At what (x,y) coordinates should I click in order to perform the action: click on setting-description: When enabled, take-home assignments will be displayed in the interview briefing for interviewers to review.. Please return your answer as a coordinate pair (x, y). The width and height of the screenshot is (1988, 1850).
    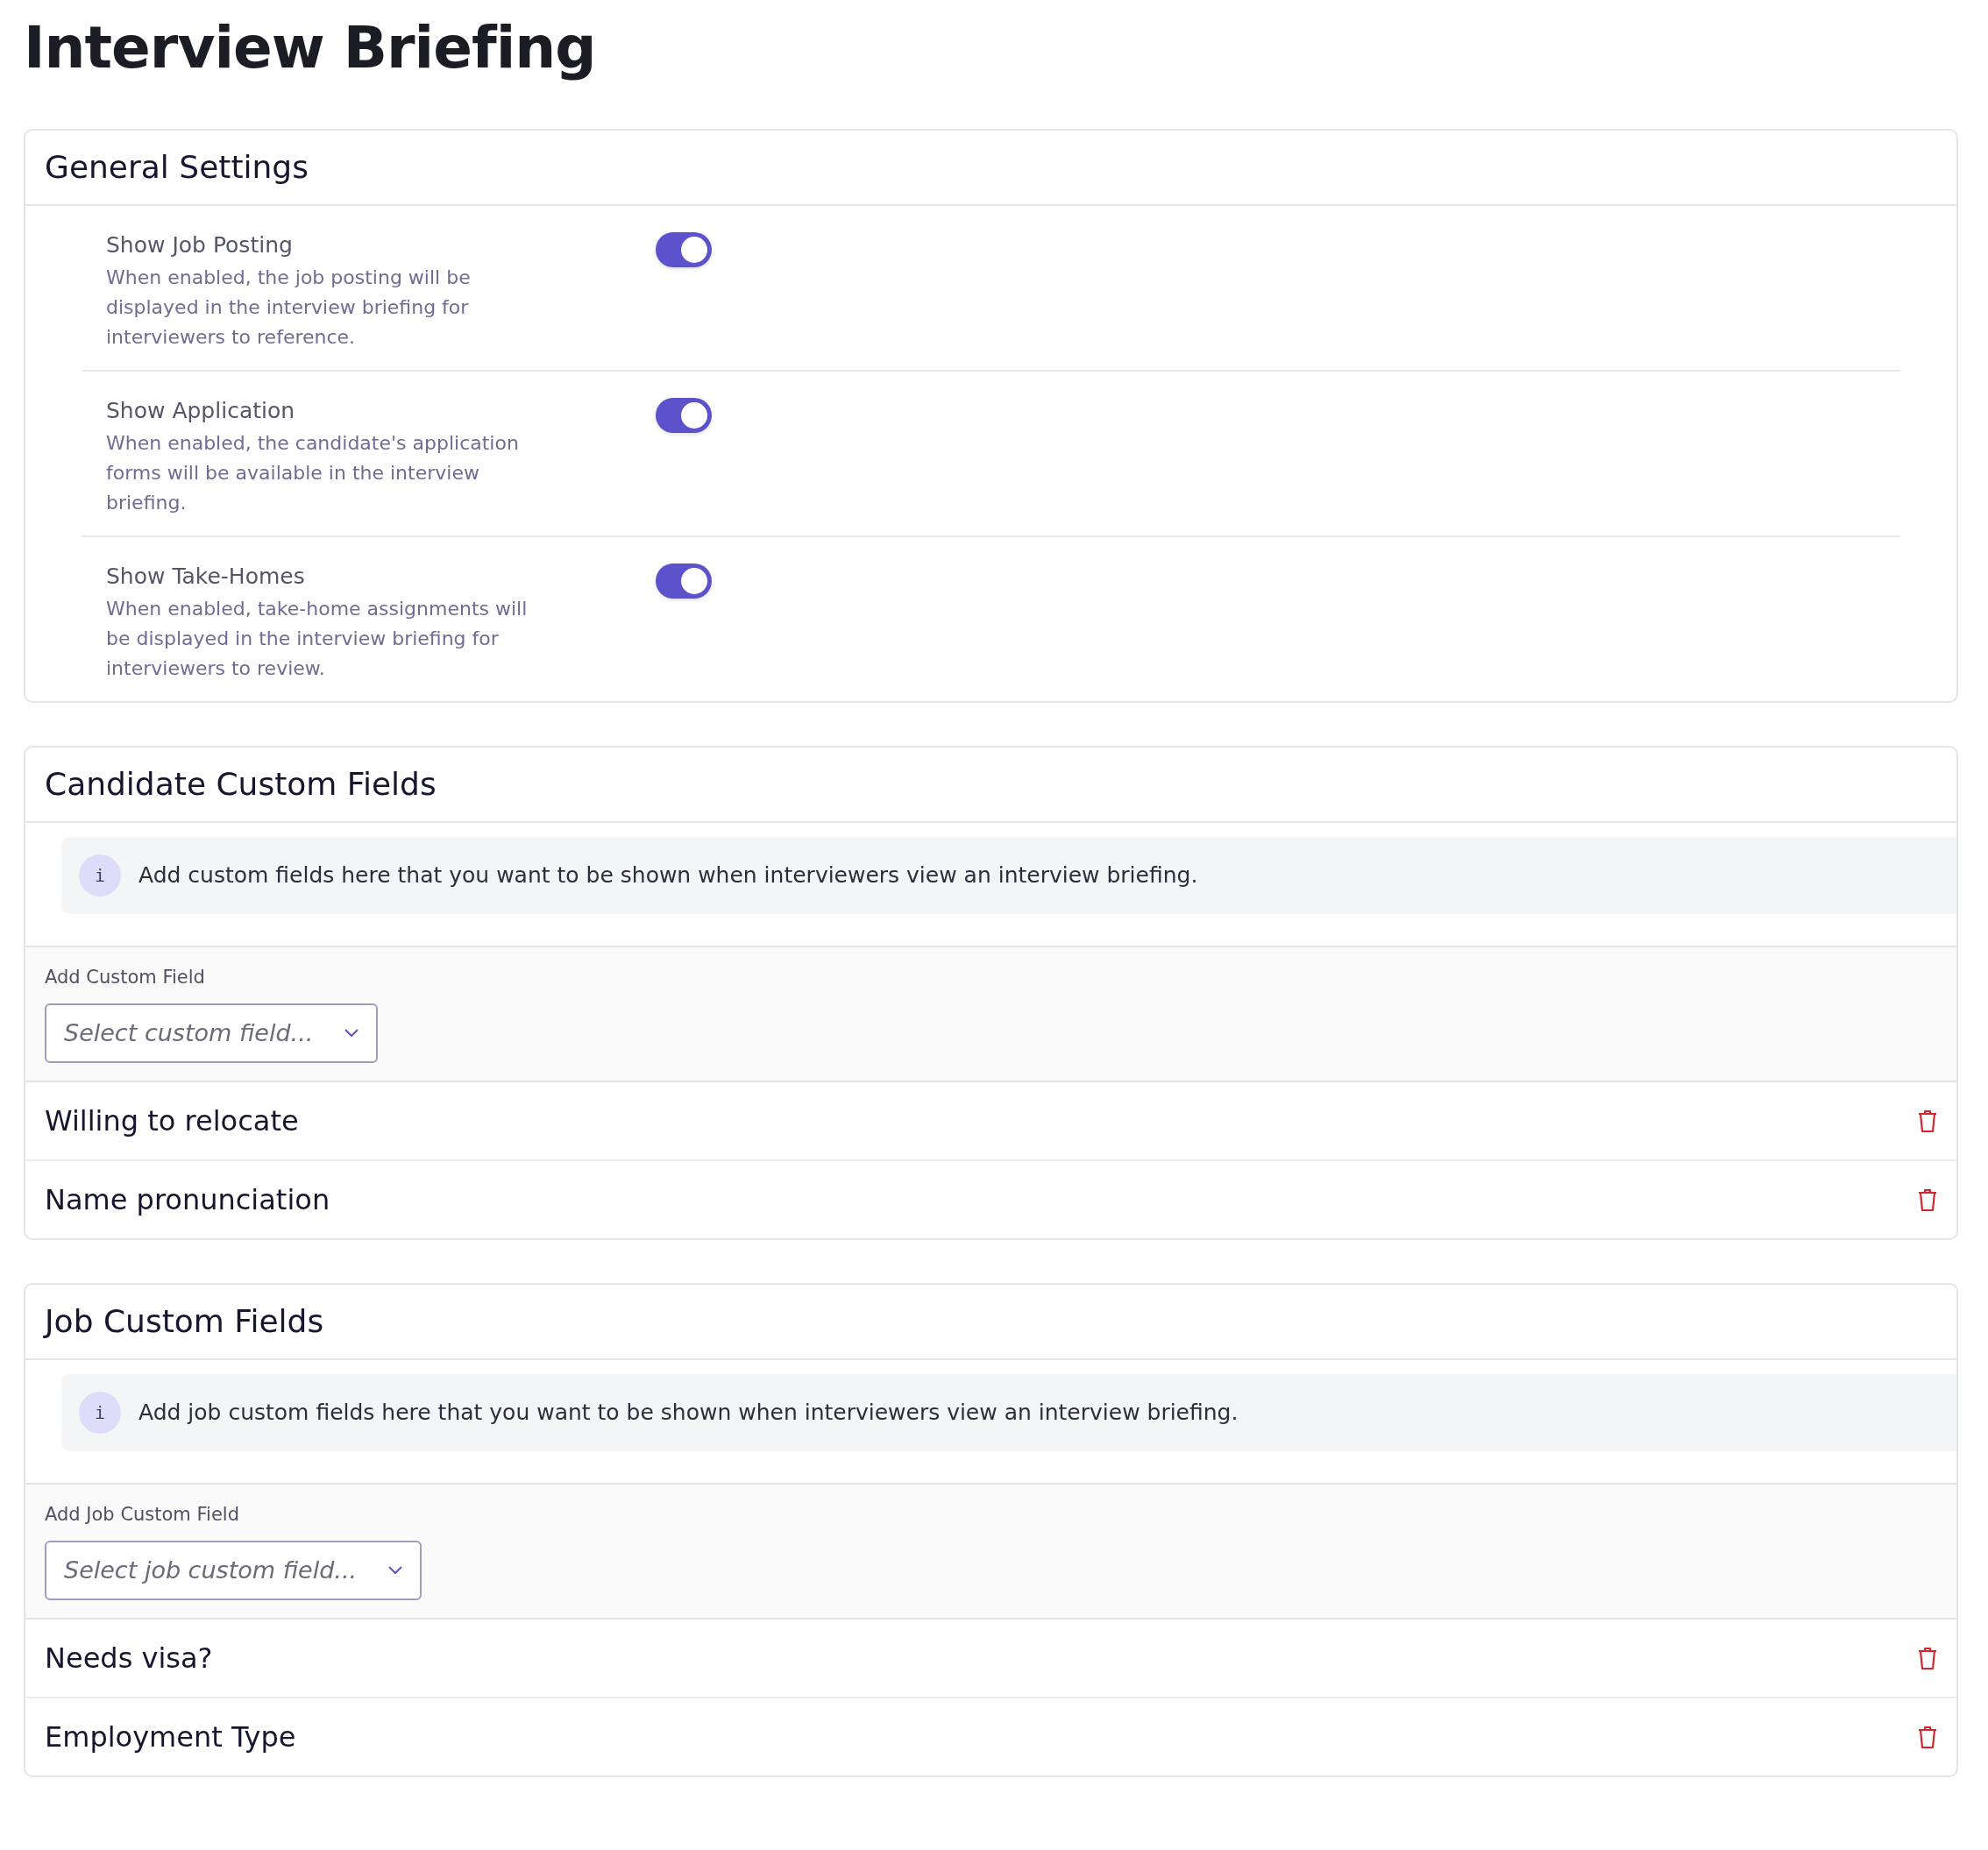
    Looking at the image, I should click on (317, 638).